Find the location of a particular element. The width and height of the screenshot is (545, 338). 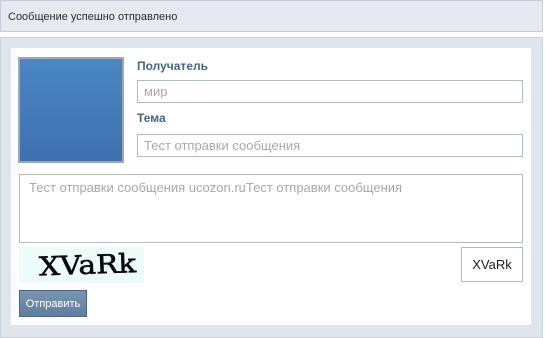

subject-input is located at coordinates (330, 145).